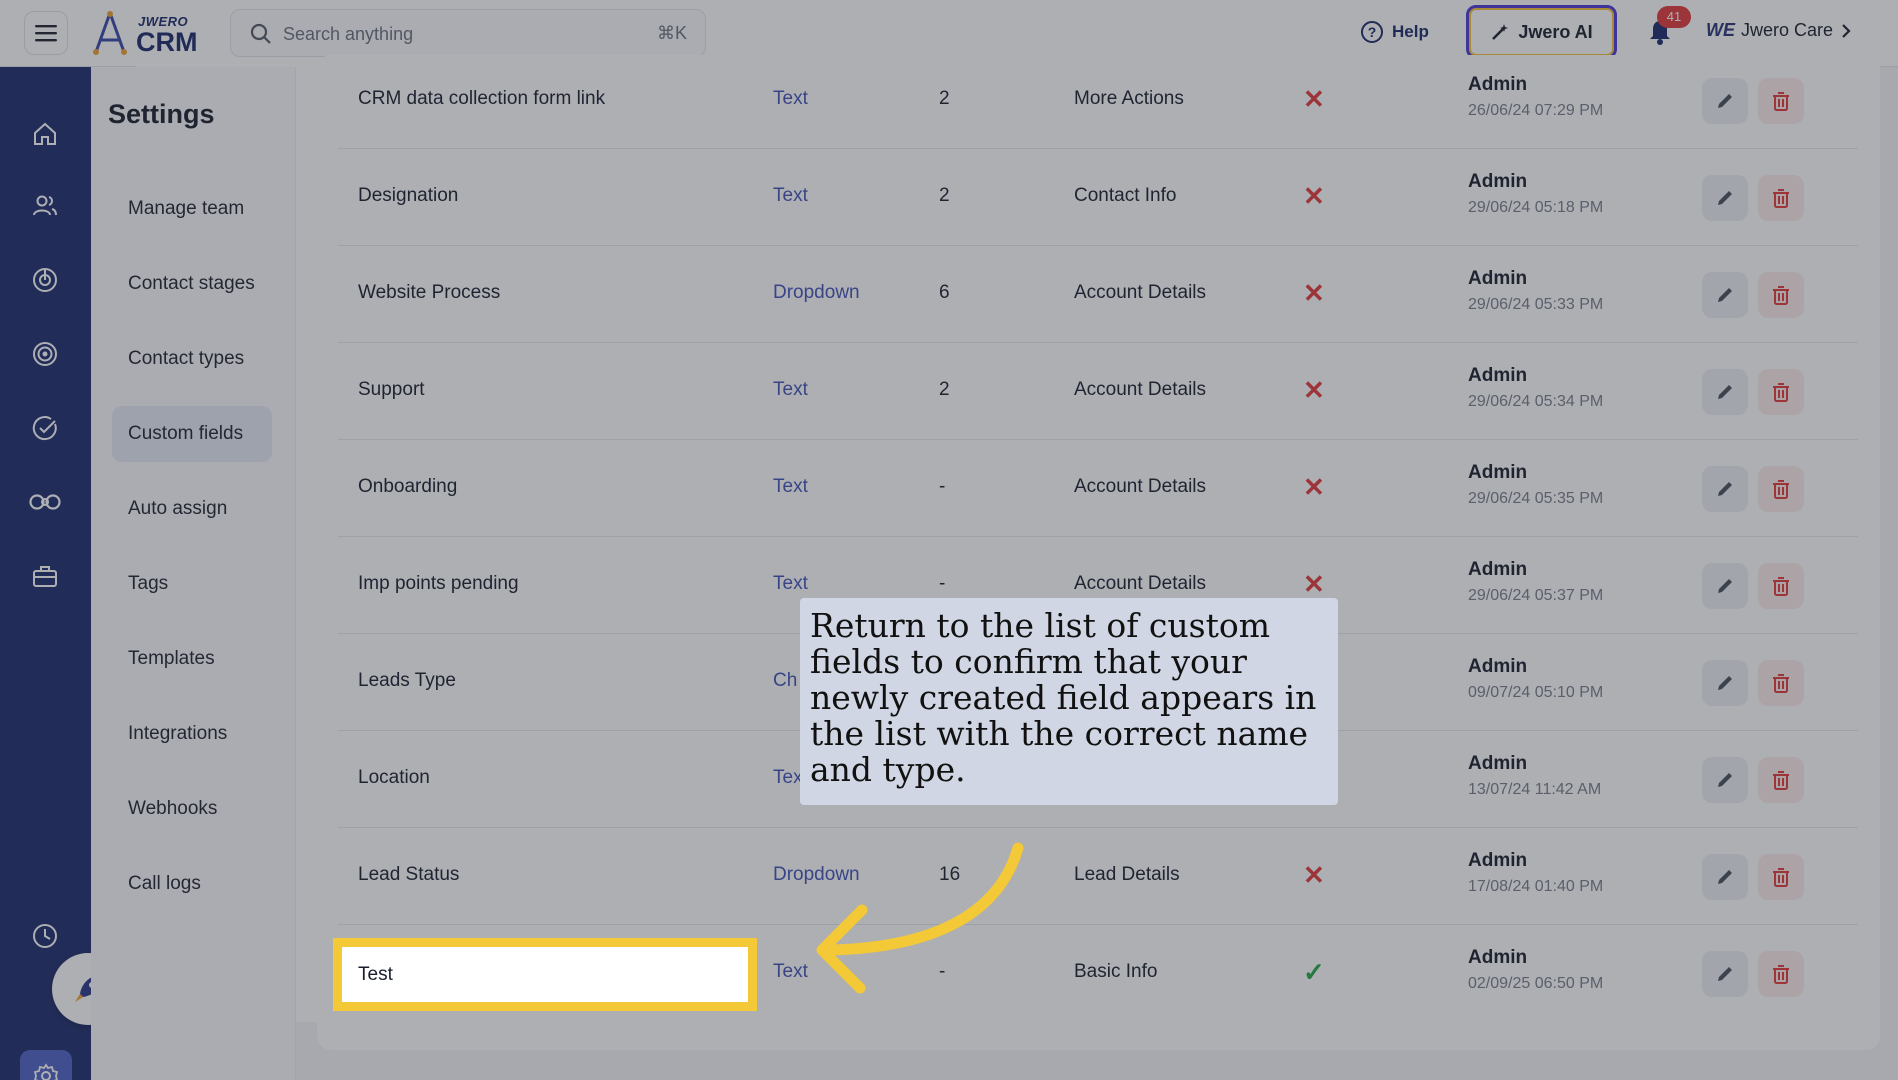 This screenshot has height=1080, width=1898. Describe the element at coordinates (192, 359) in the screenshot. I see `sidebar-item-contact-types: Contact types` at that location.